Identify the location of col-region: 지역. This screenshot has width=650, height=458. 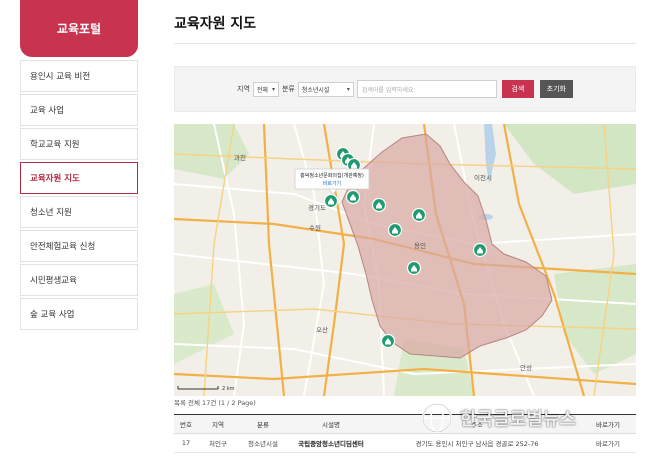
(218, 424).